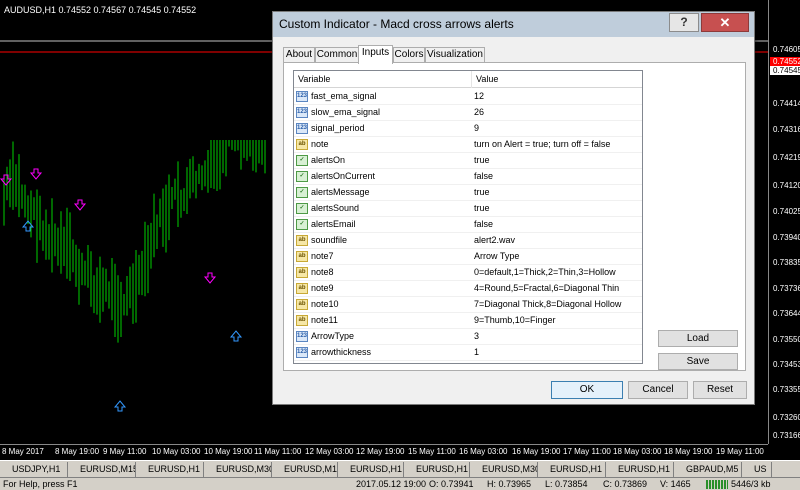 This screenshot has height=490, width=800. What do you see at coordinates (536, 451) in the screenshot?
I see `time-tick-label: 16 May 19:00` at bounding box center [536, 451].